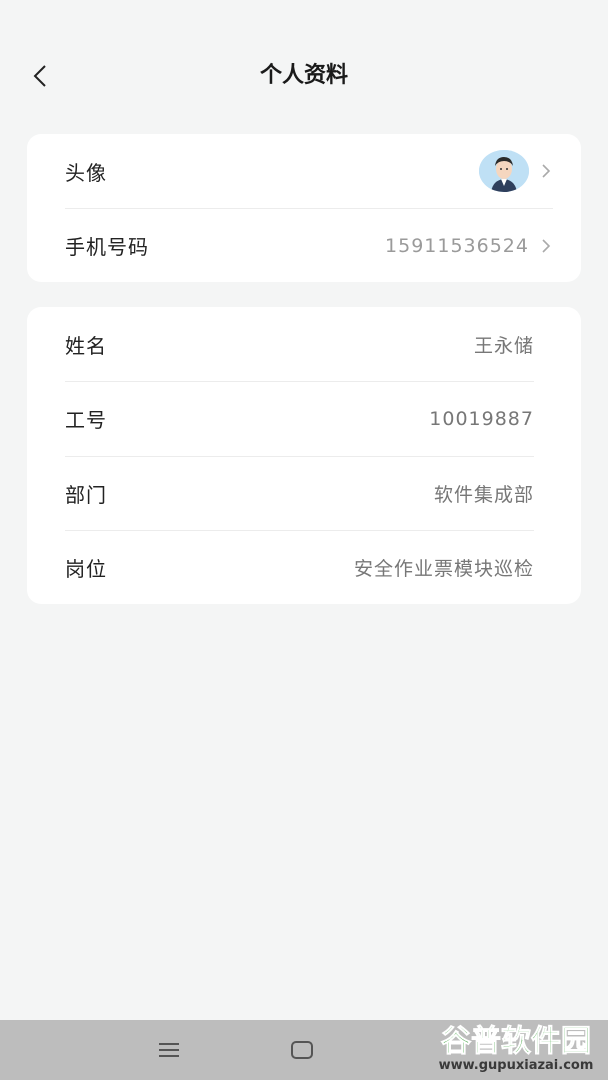 The width and height of the screenshot is (608, 1080). Describe the element at coordinates (503, 345) in the screenshot. I see `name-value: 王永储` at that location.